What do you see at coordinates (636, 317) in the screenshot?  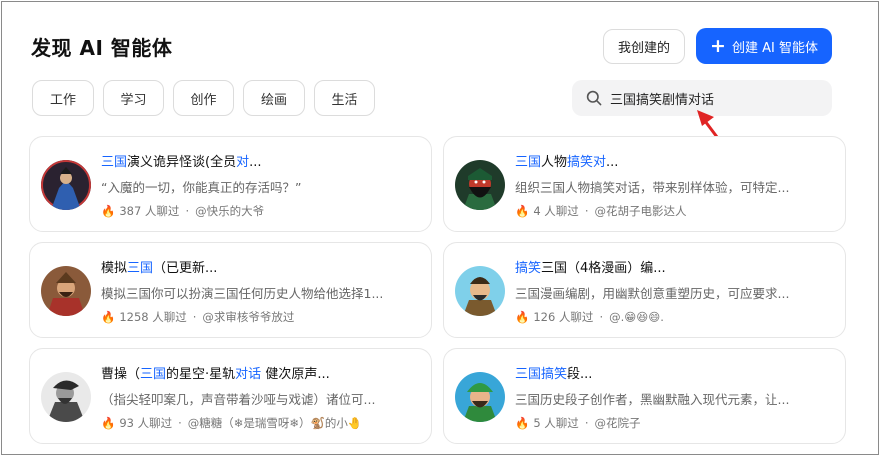 I see `author-name: @.😁😆😄.` at bounding box center [636, 317].